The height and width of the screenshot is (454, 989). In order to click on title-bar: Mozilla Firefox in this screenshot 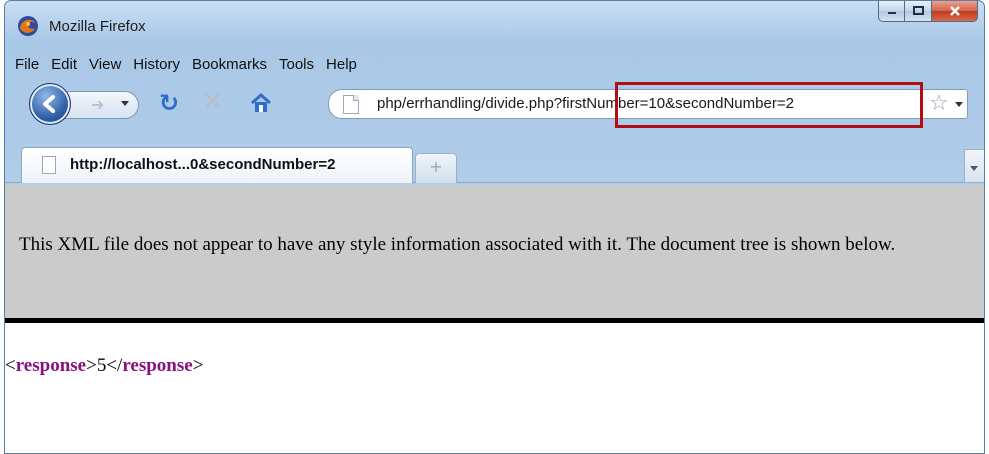, I will do `click(494, 23)`.